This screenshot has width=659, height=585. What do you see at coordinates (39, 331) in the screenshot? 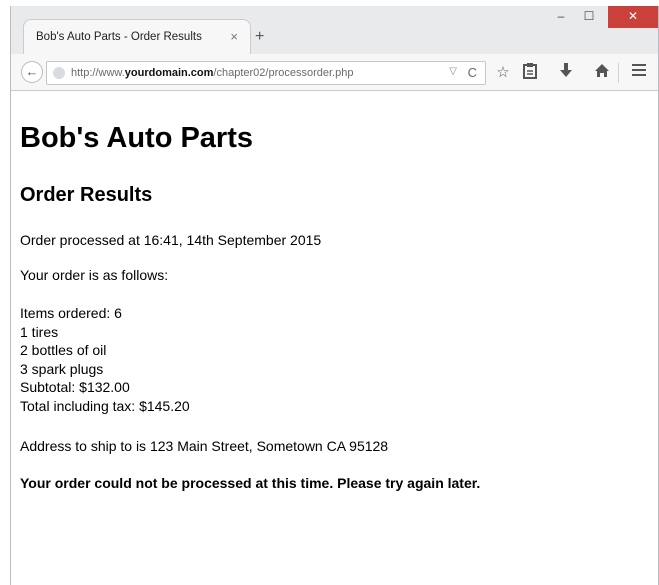
I see `item-tires: 1 tires` at bounding box center [39, 331].